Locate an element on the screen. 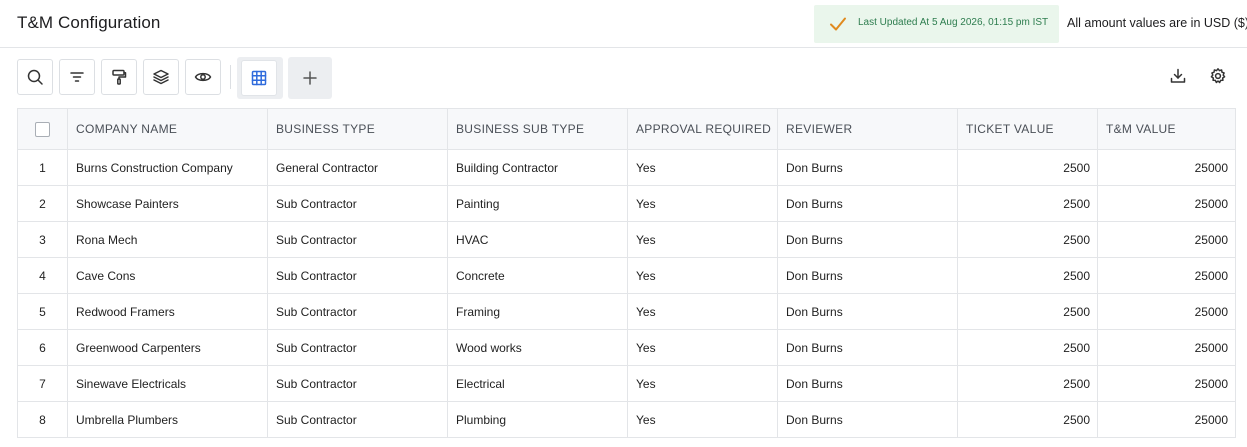 The width and height of the screenshot is (1247, 447). company-name-cell: Sinewave Electricals is located at coordinates (168, 383).